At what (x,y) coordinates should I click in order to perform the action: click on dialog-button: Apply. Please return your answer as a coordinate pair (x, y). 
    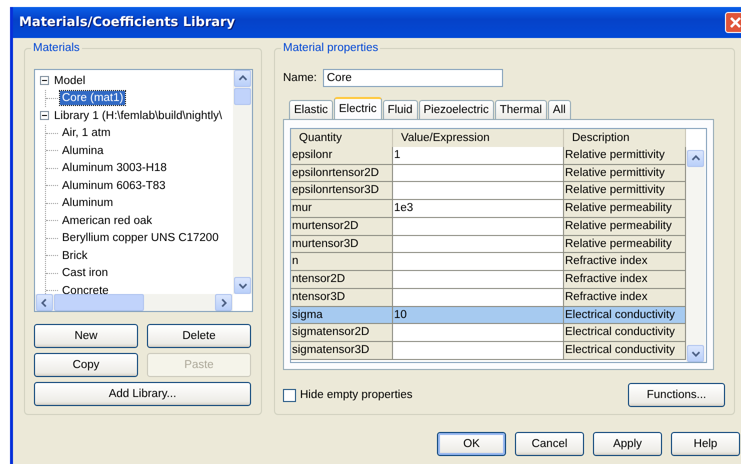
    Looking at the image, I should click on (627, 444).